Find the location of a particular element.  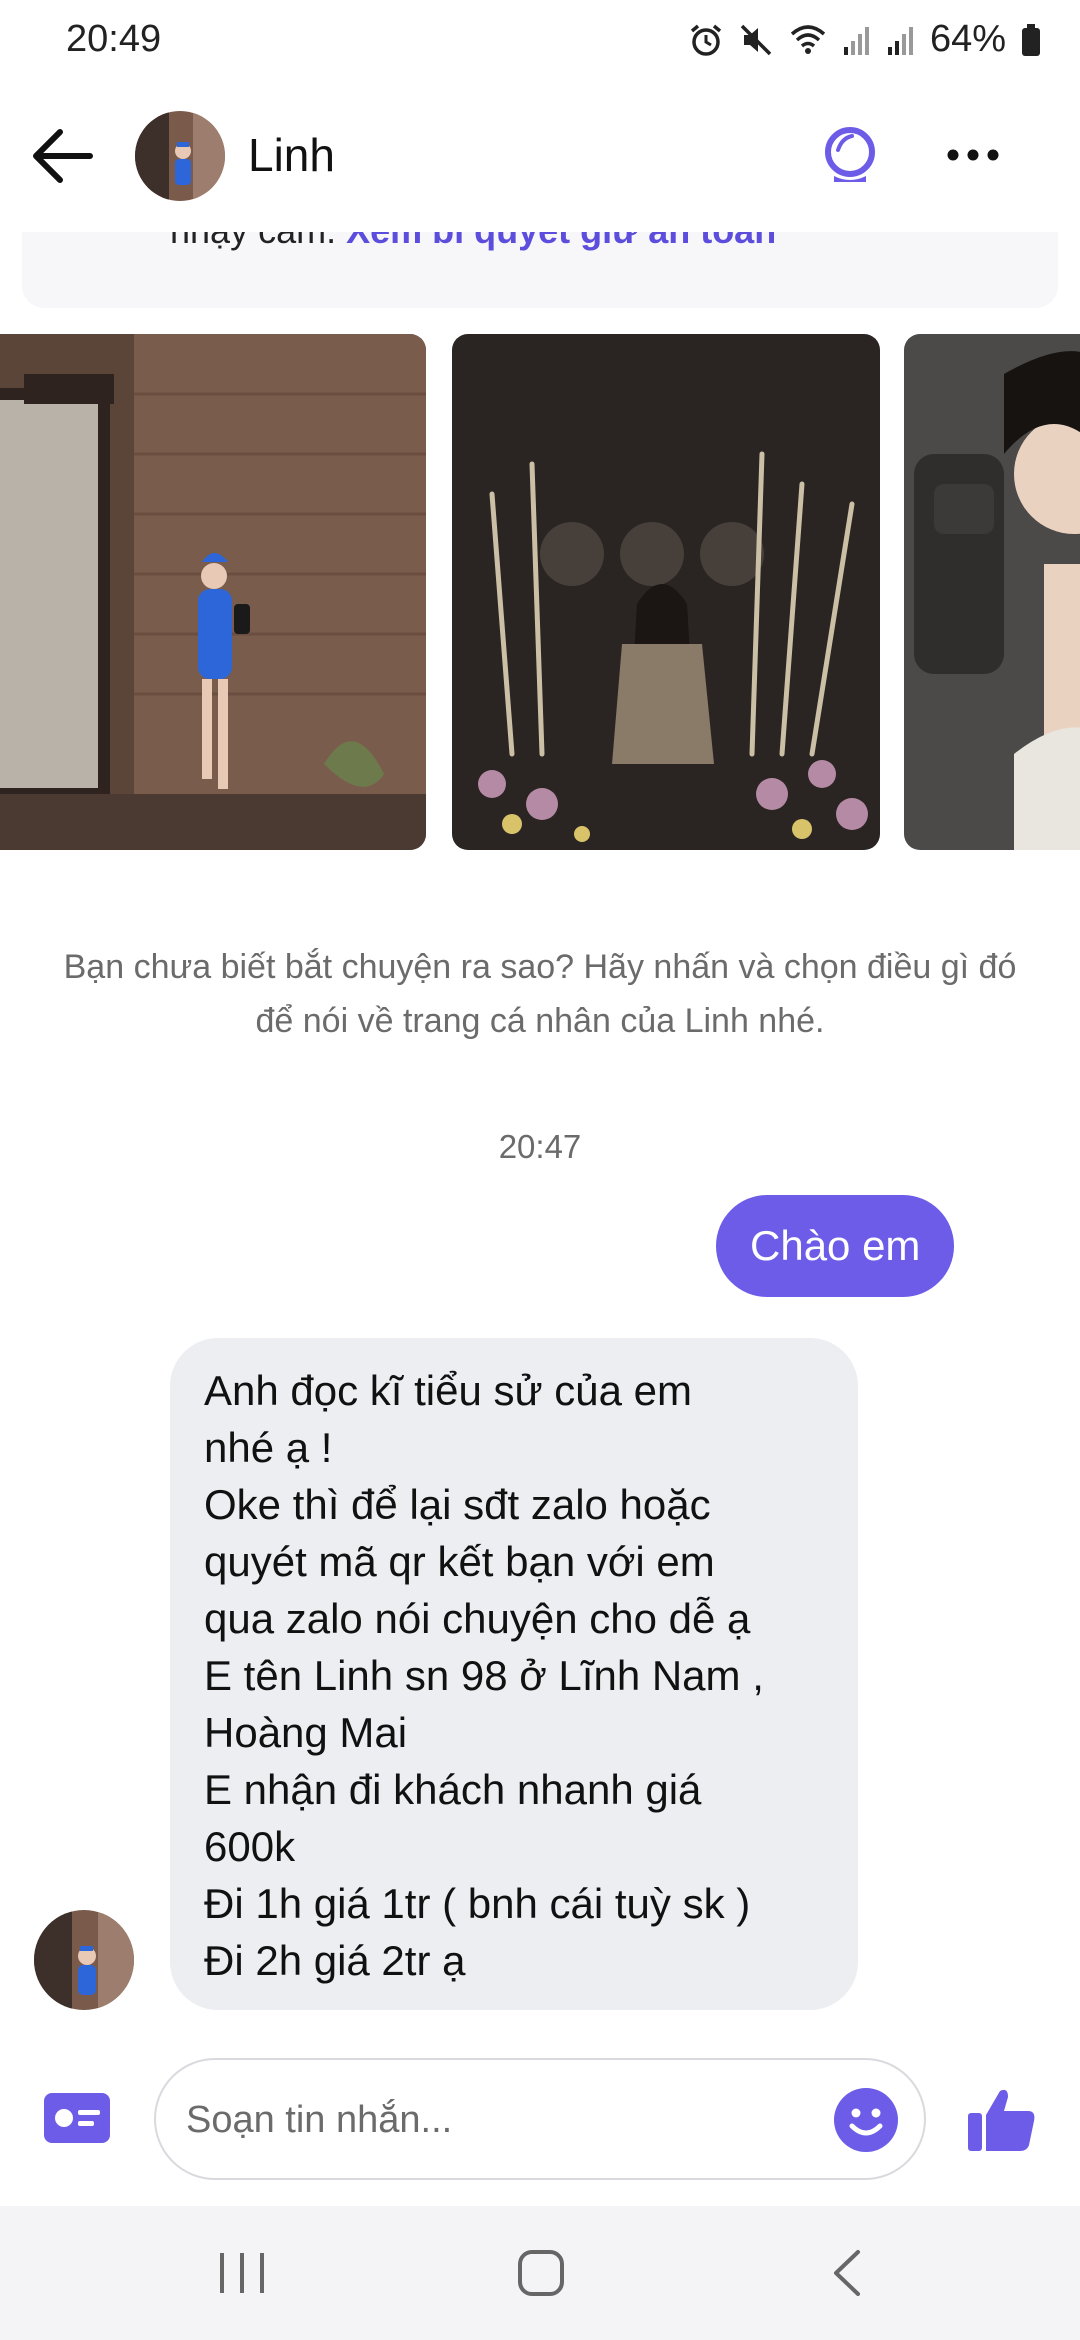

message-line: qua zalo nói chuyện cho dễ ạ is located at coordinates (477, 1618).